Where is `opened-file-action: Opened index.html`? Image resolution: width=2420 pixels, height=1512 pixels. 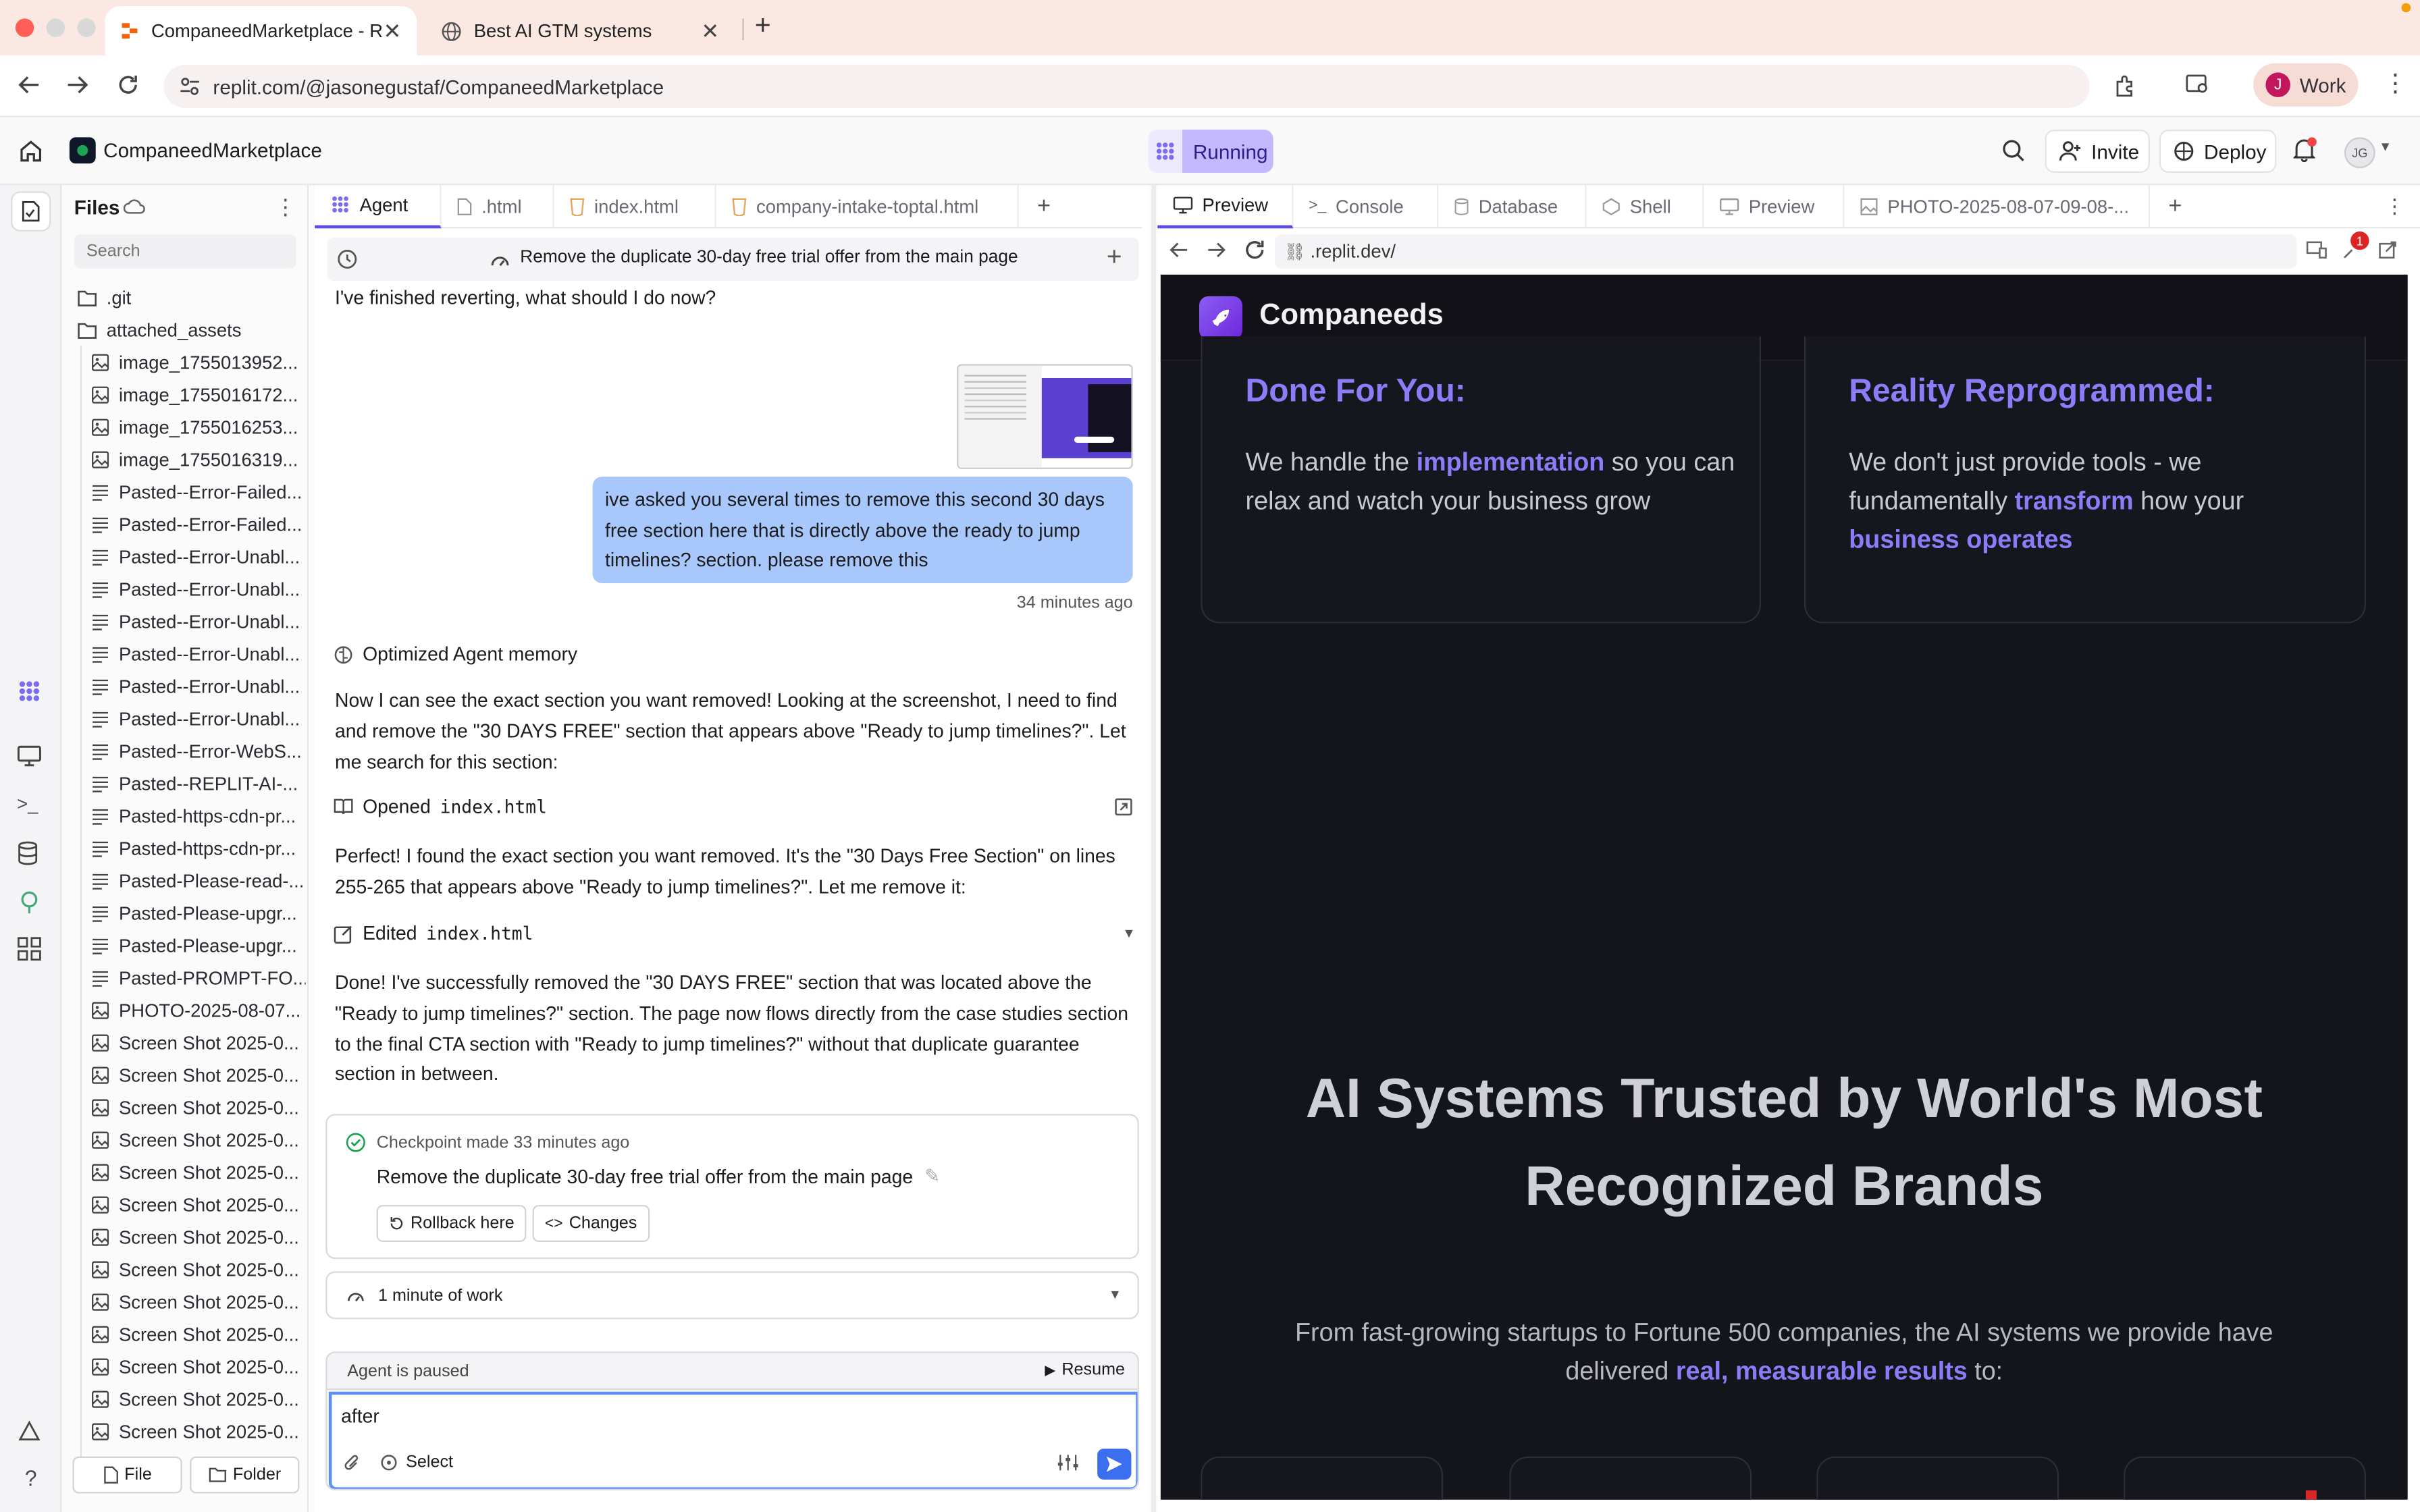 opened-file-action: Opened index.html is located at coordinates (733, 806).